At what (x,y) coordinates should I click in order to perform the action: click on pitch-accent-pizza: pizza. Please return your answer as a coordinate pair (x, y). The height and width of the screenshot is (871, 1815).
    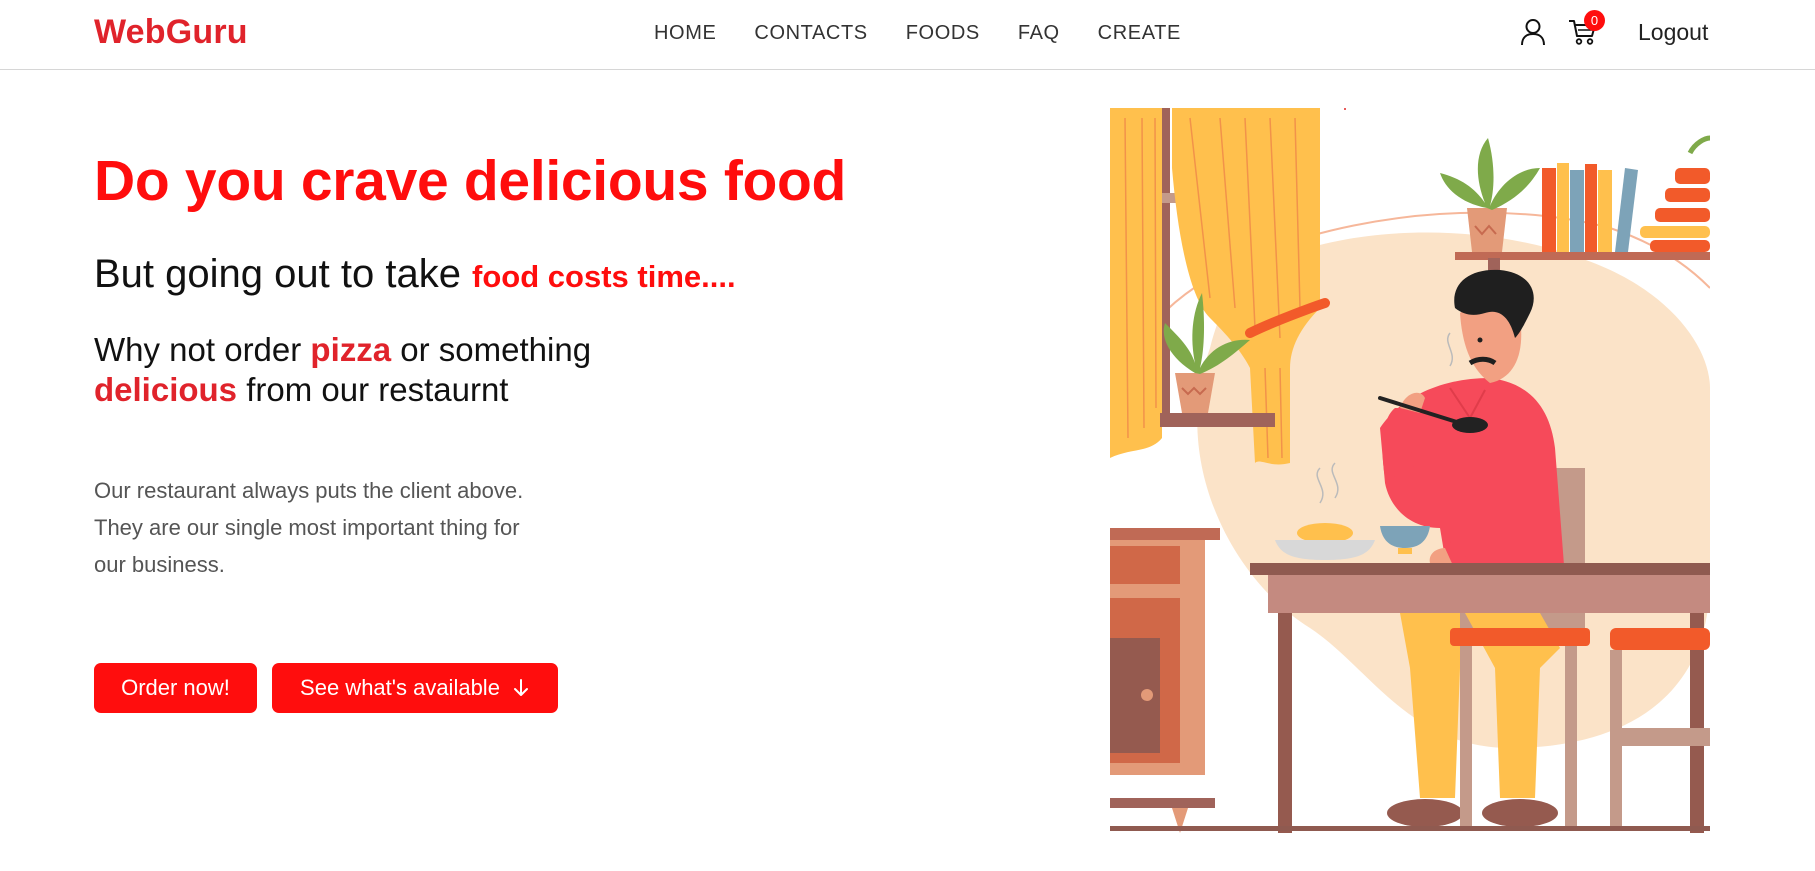
    Looking at the image, I should click on (351, 349).